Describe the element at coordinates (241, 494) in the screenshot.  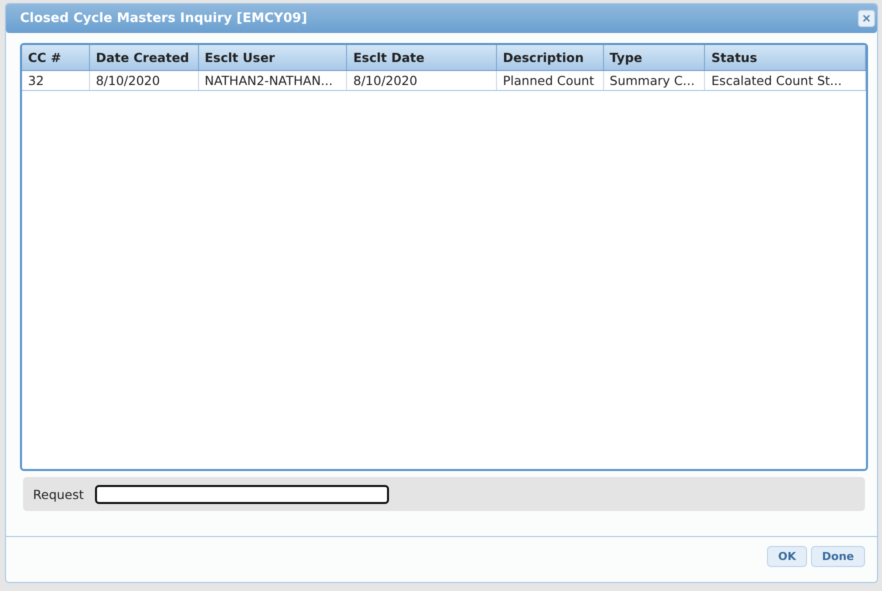
I see `request-field` at that location.